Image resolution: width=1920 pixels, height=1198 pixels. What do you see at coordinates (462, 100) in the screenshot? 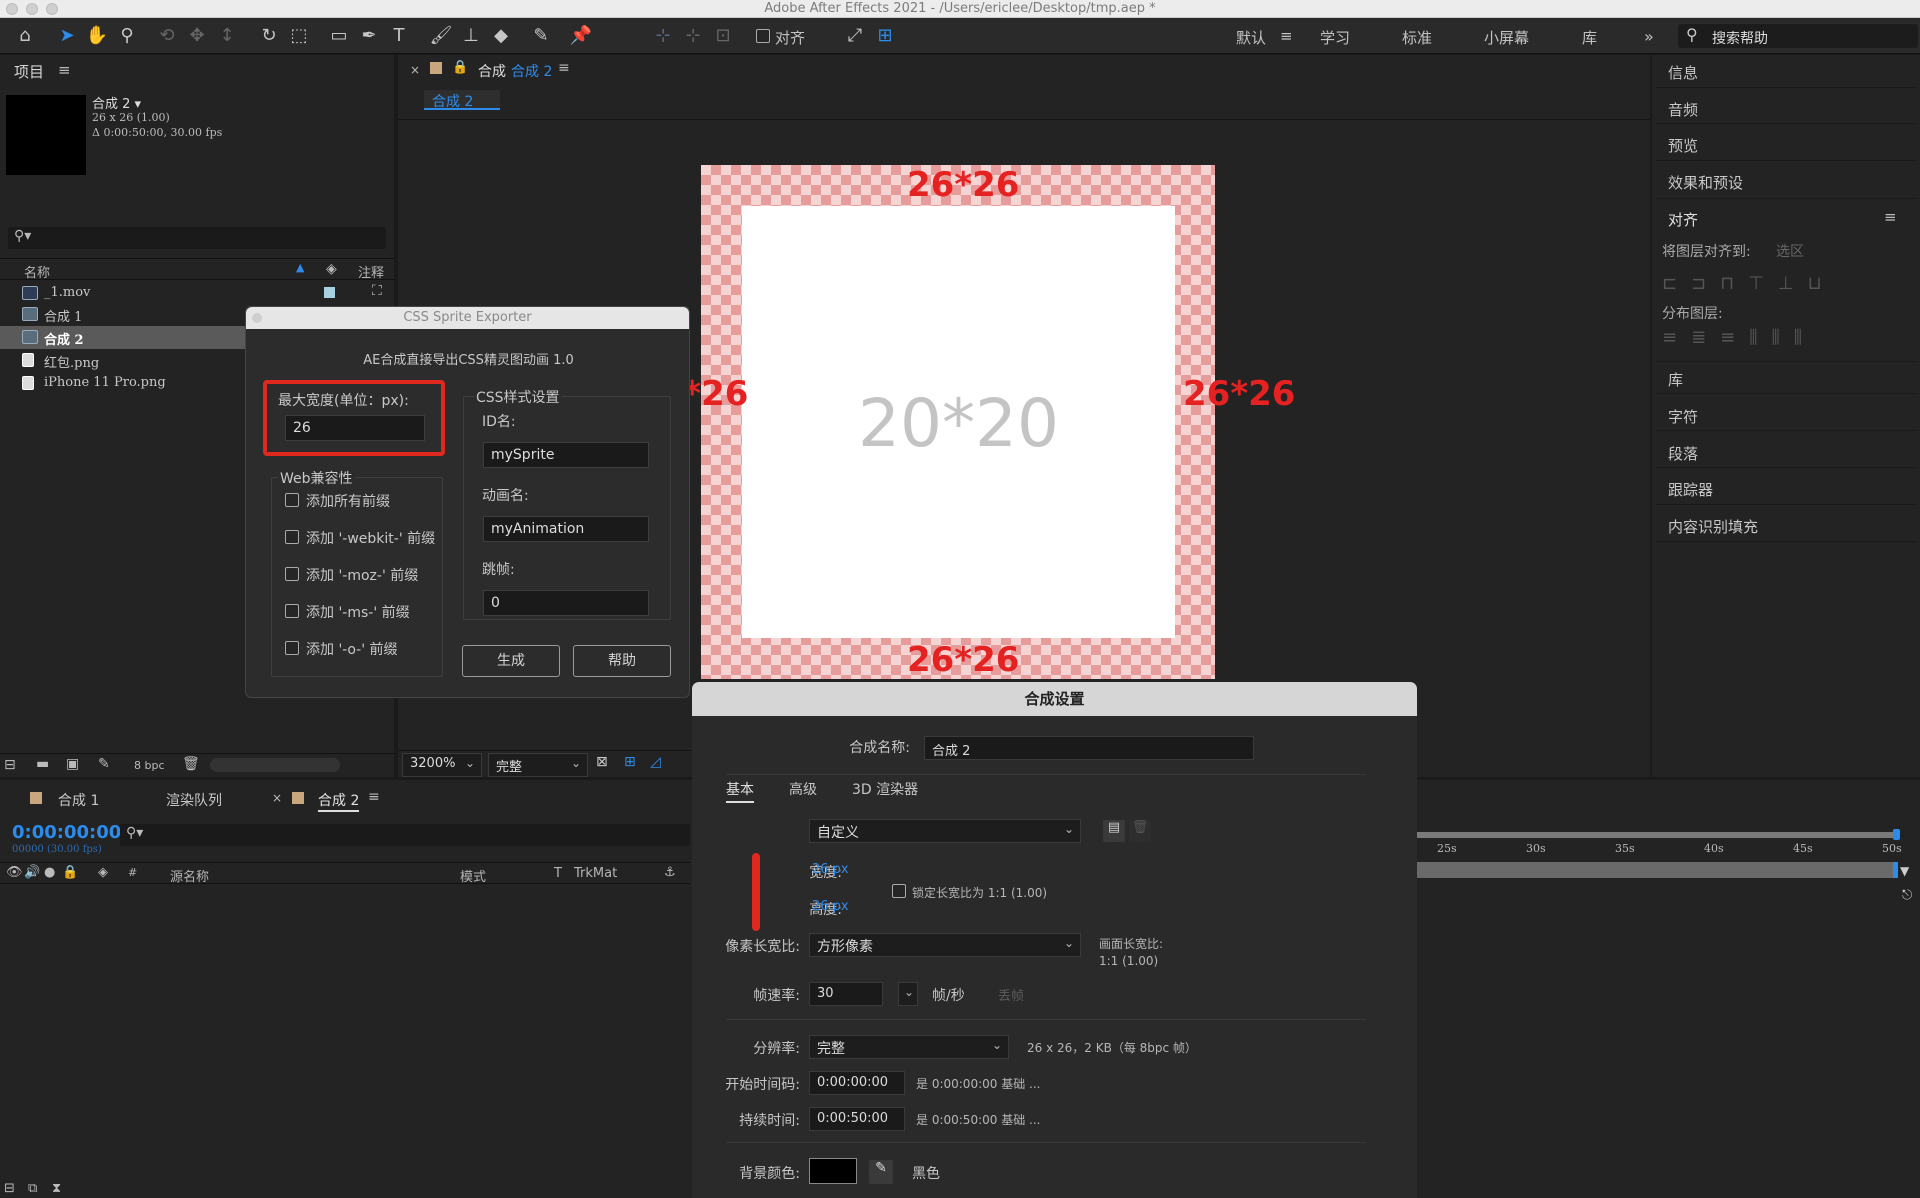
I see `viewer-subtab: 合成 2` at bounding box center [462, 100].